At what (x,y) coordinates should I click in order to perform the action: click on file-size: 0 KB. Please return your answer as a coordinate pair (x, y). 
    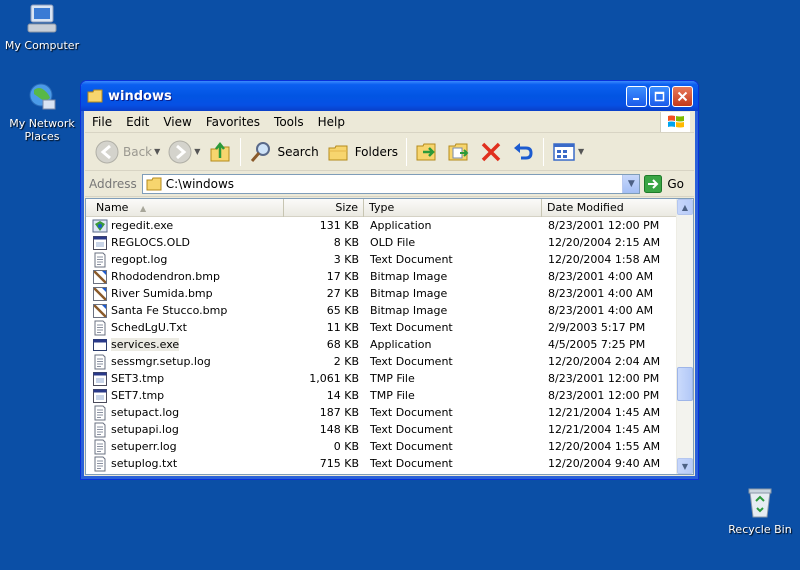
    Looking at the image, I should click on (346, 446).